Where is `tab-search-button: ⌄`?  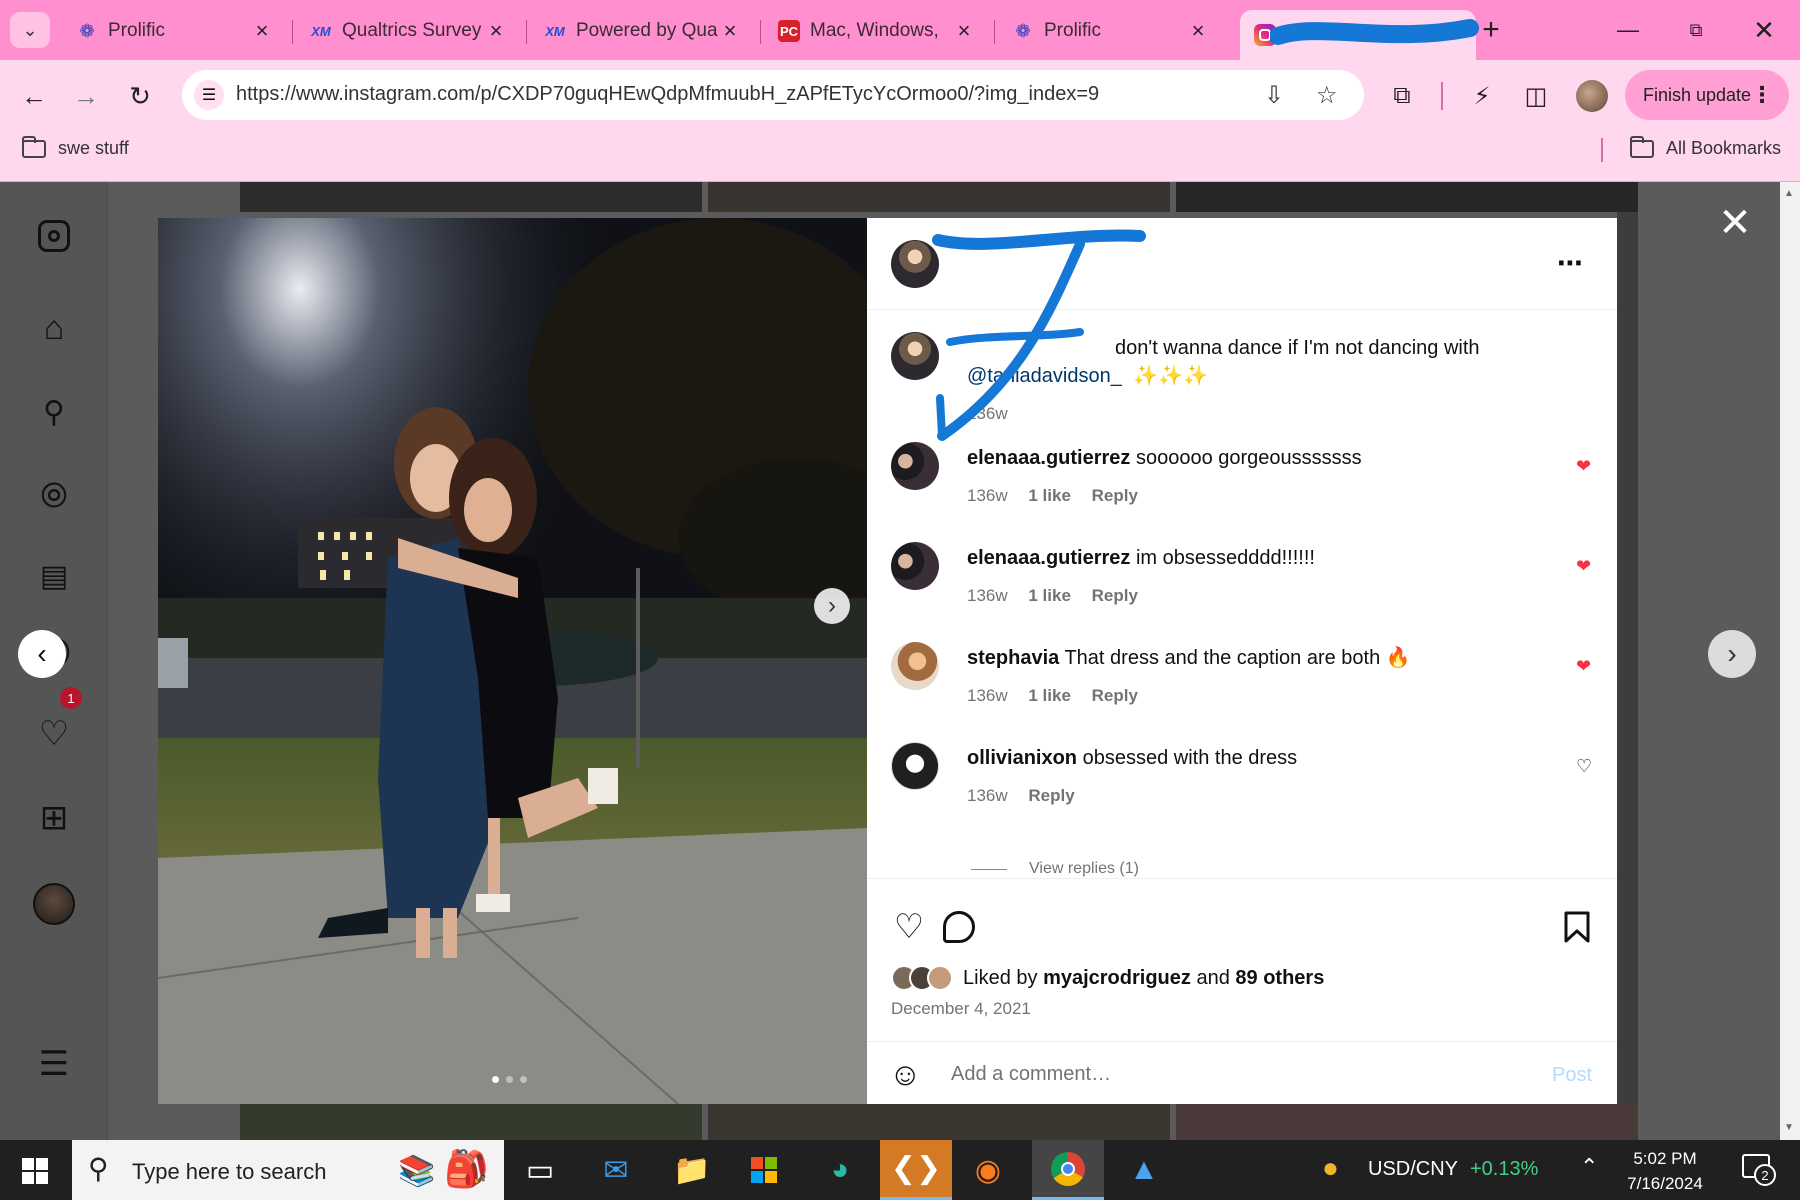
tab-search-button: ⌄ is located at coordinates (30, 30).